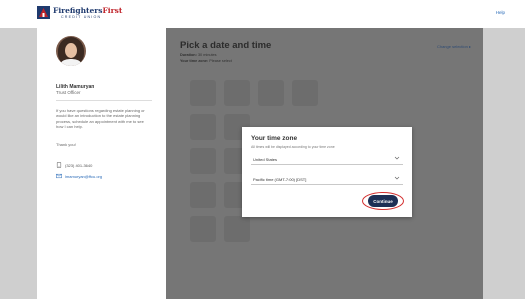 Image resolution: width=525 pixels, height=299 pixels. Describe the element at coordinates (68, 92) in the screenshot. I see `advisor-title: Trust Officer` at that location.